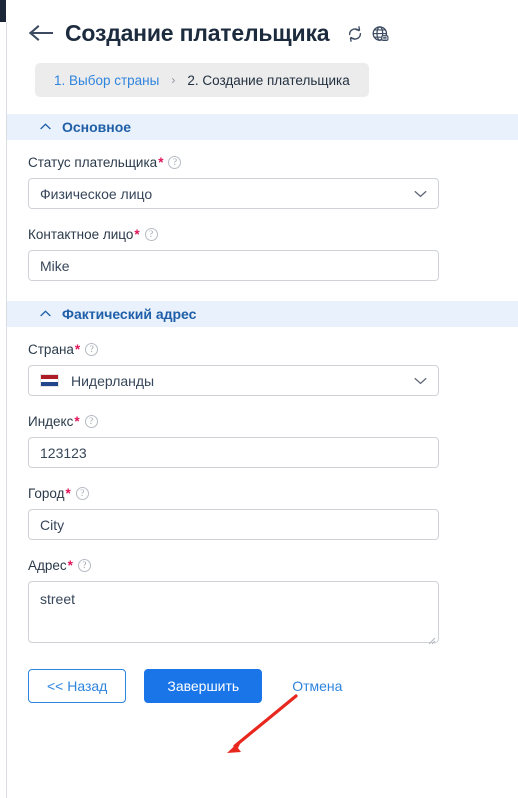 This screenshot has height=798, width=518. Describe the element at coordinates (233, 265) in the screenshot. I see `contact-person-input: Mike` at that location.